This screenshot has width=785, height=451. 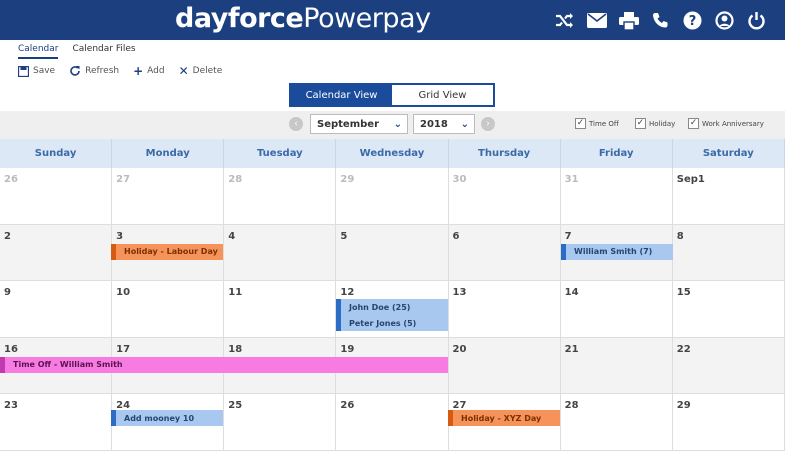 I want to click on event-work-anniversary: John Doe (25), so click(x=392, y=307).